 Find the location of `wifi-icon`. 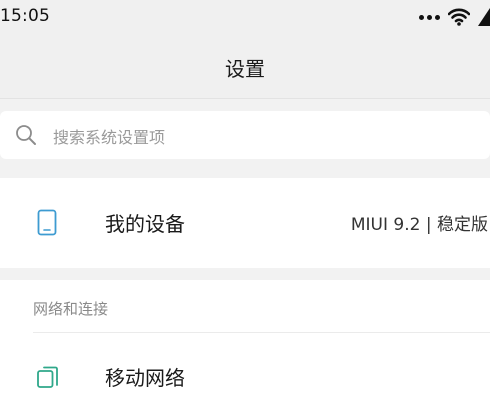

wifi-icon is located at coordinates (459, 17).